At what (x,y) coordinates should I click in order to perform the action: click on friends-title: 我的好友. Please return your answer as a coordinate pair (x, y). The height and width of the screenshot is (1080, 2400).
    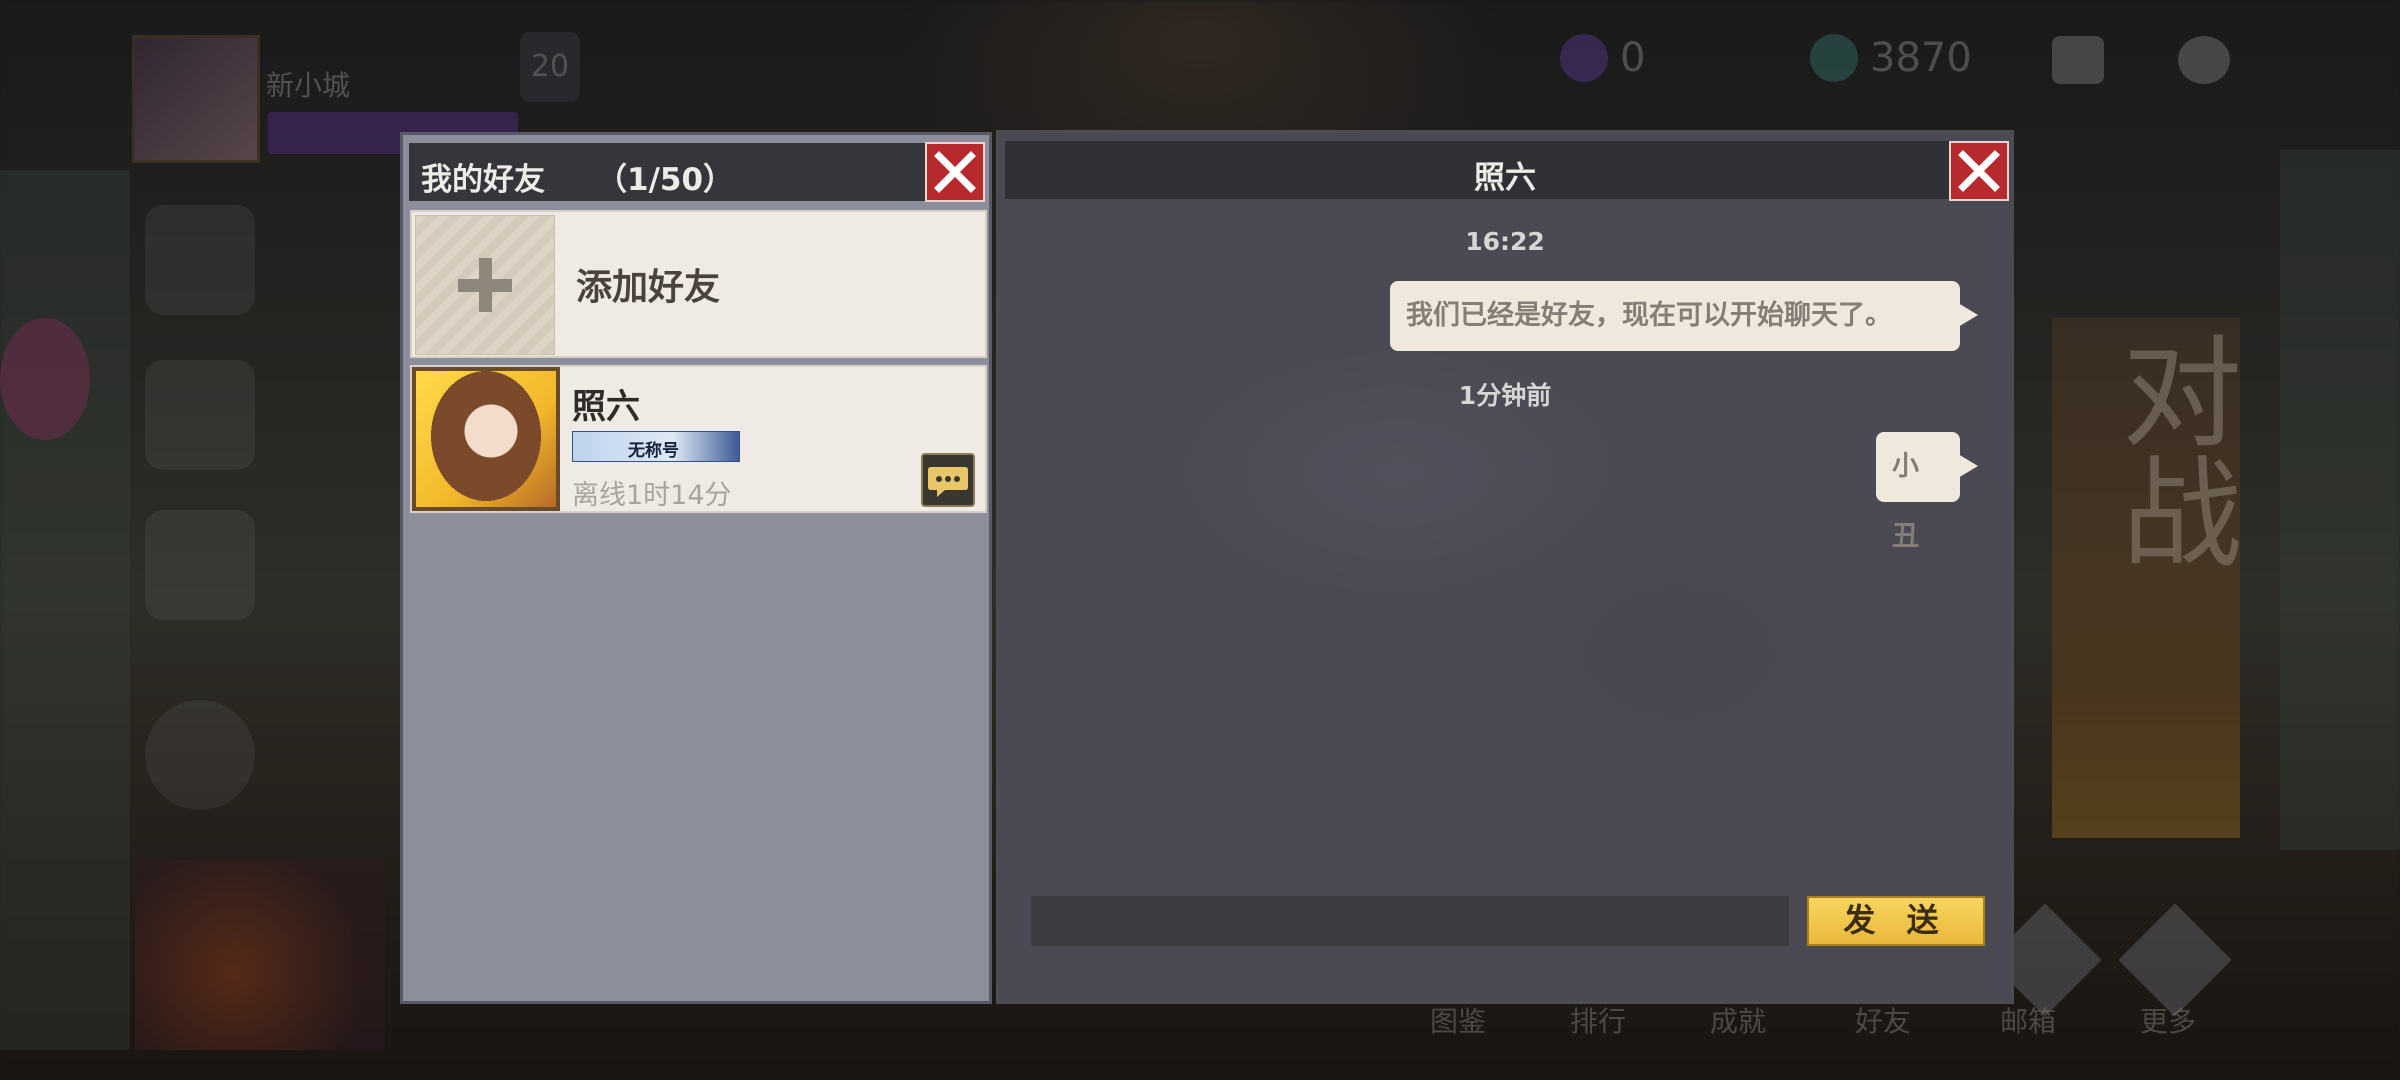
    Looking at the image, I should click on (483, 180).